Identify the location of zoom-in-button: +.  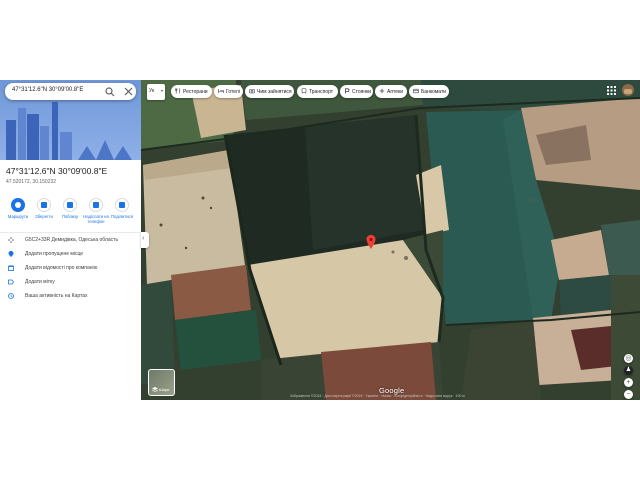
(628, 382).